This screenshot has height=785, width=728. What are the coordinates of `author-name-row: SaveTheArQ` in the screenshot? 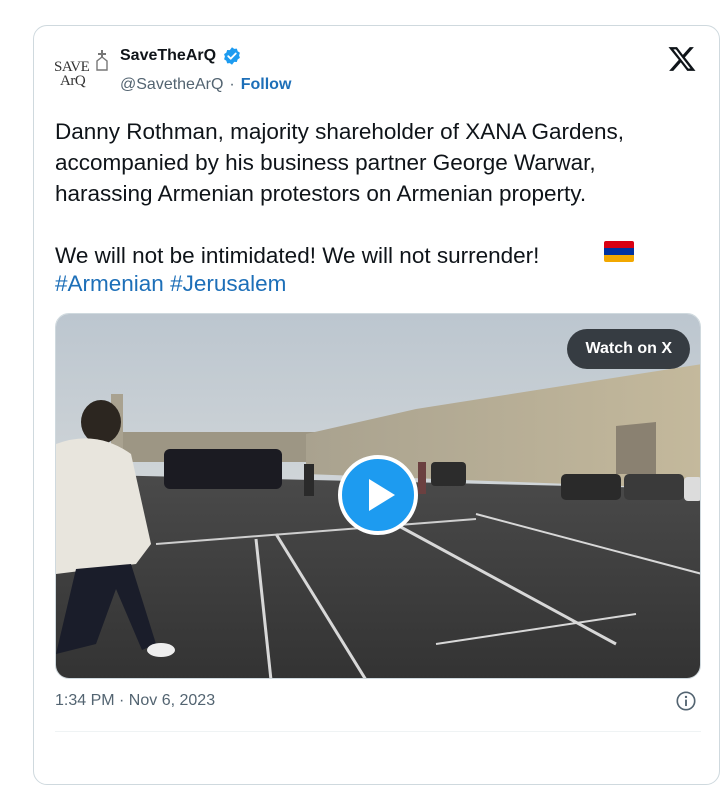 It's located at (181, 56).